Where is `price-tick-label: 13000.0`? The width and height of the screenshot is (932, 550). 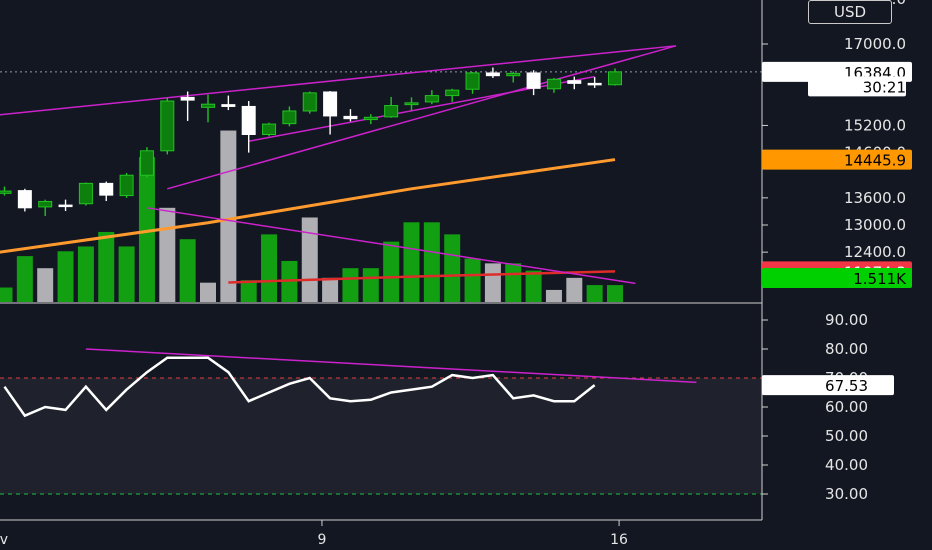
price-tick-label: 13000.0 is located at coordinates (875, 225).